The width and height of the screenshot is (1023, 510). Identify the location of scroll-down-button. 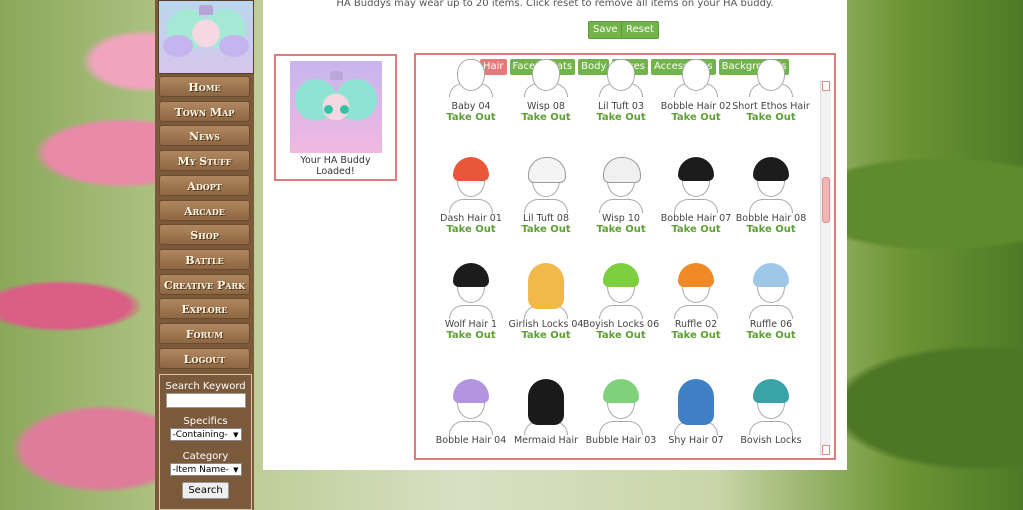
(826, 450).